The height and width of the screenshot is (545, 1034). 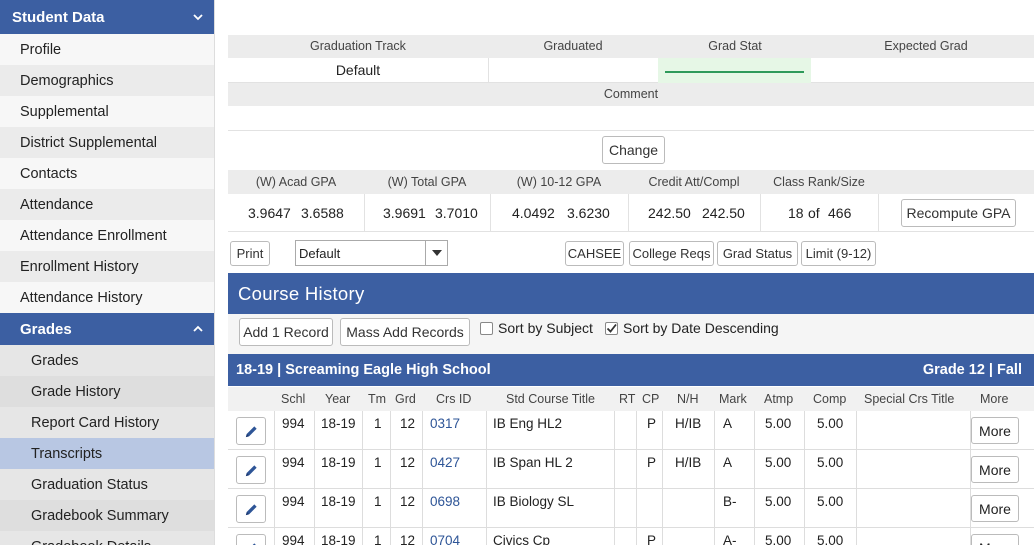 I want to click on gpa-10-12-weighted: 4.0492, so click(x=533, y=213).